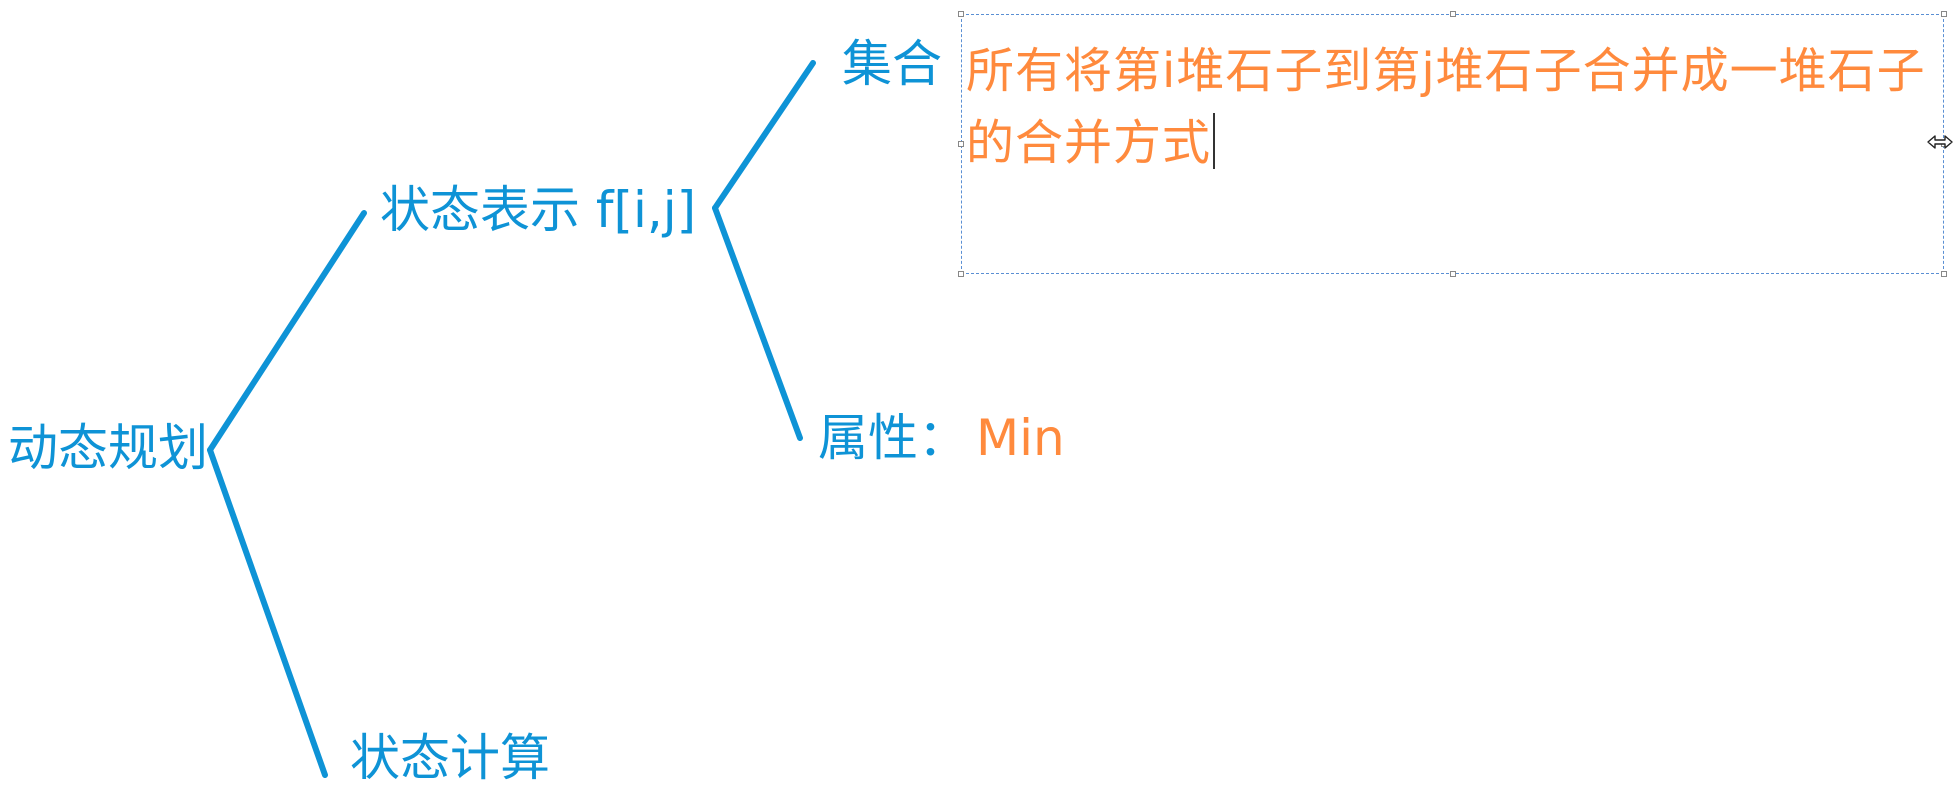  What do you see at coordinates (287, 331) in the screenshot?
I see `branch-root-to-state-rep` at bounding box center [287, 331].